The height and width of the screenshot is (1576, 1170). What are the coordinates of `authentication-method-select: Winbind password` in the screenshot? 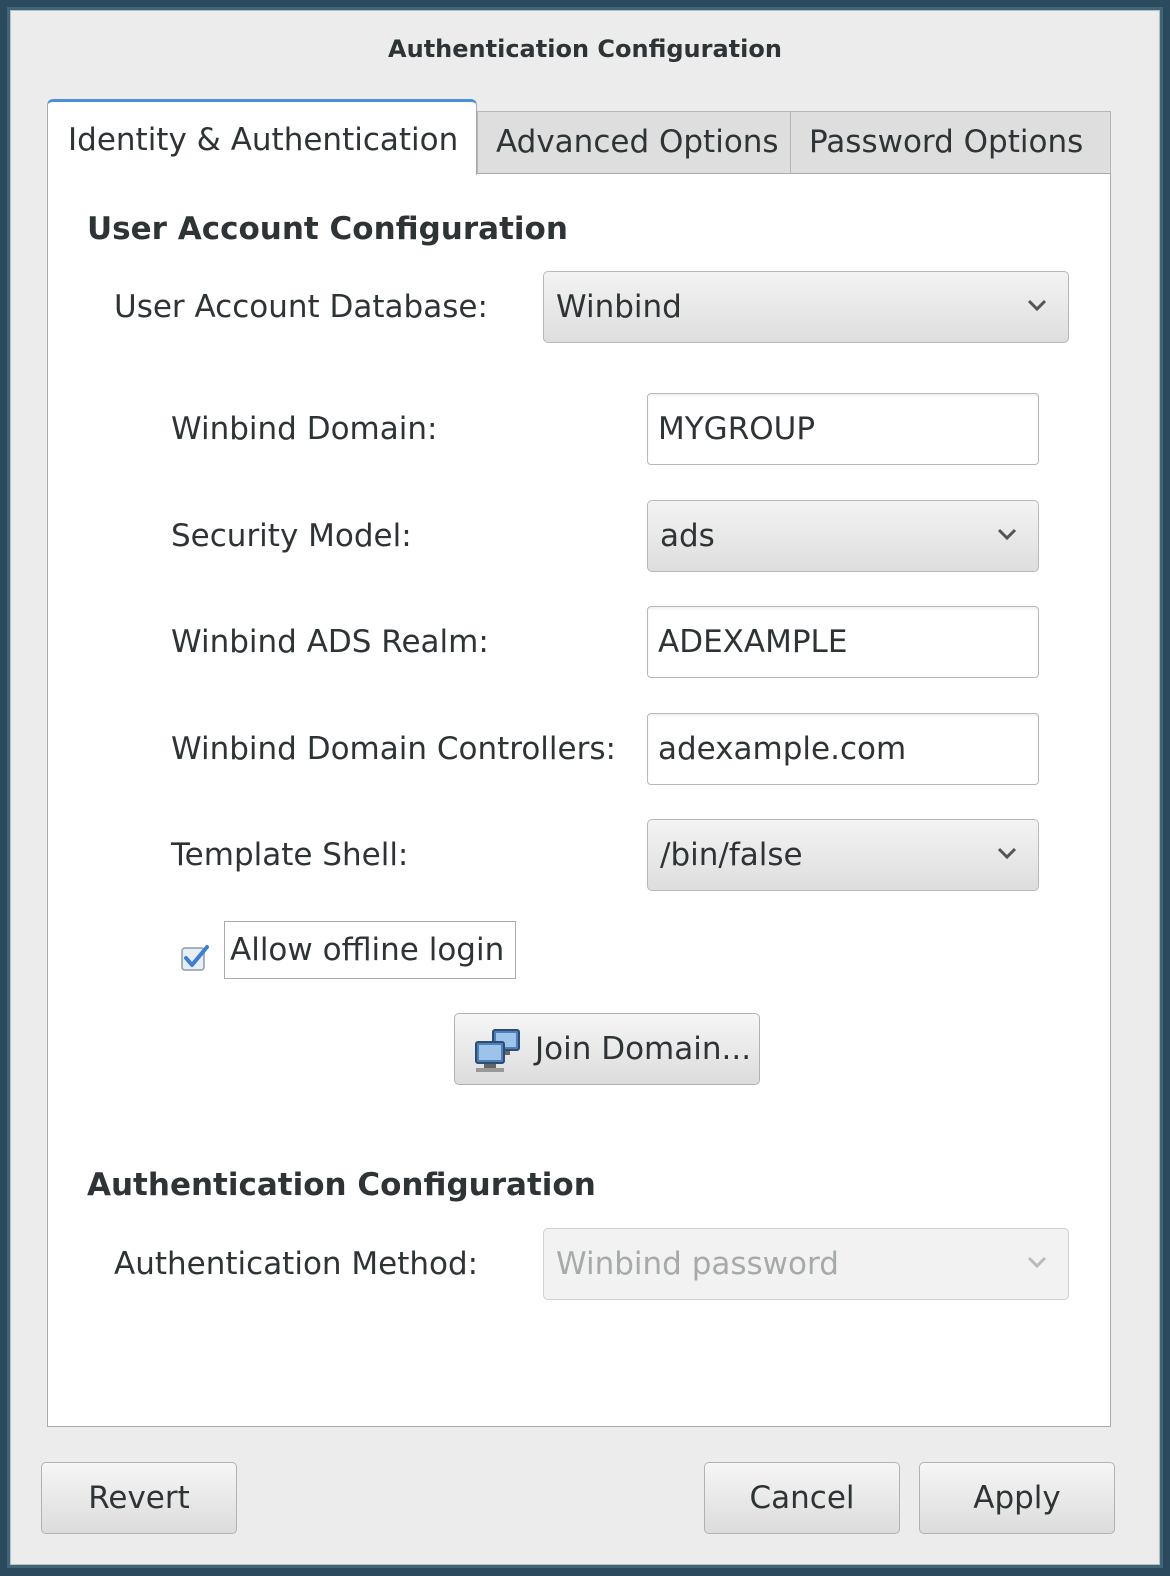 It's located at (806, 1264).